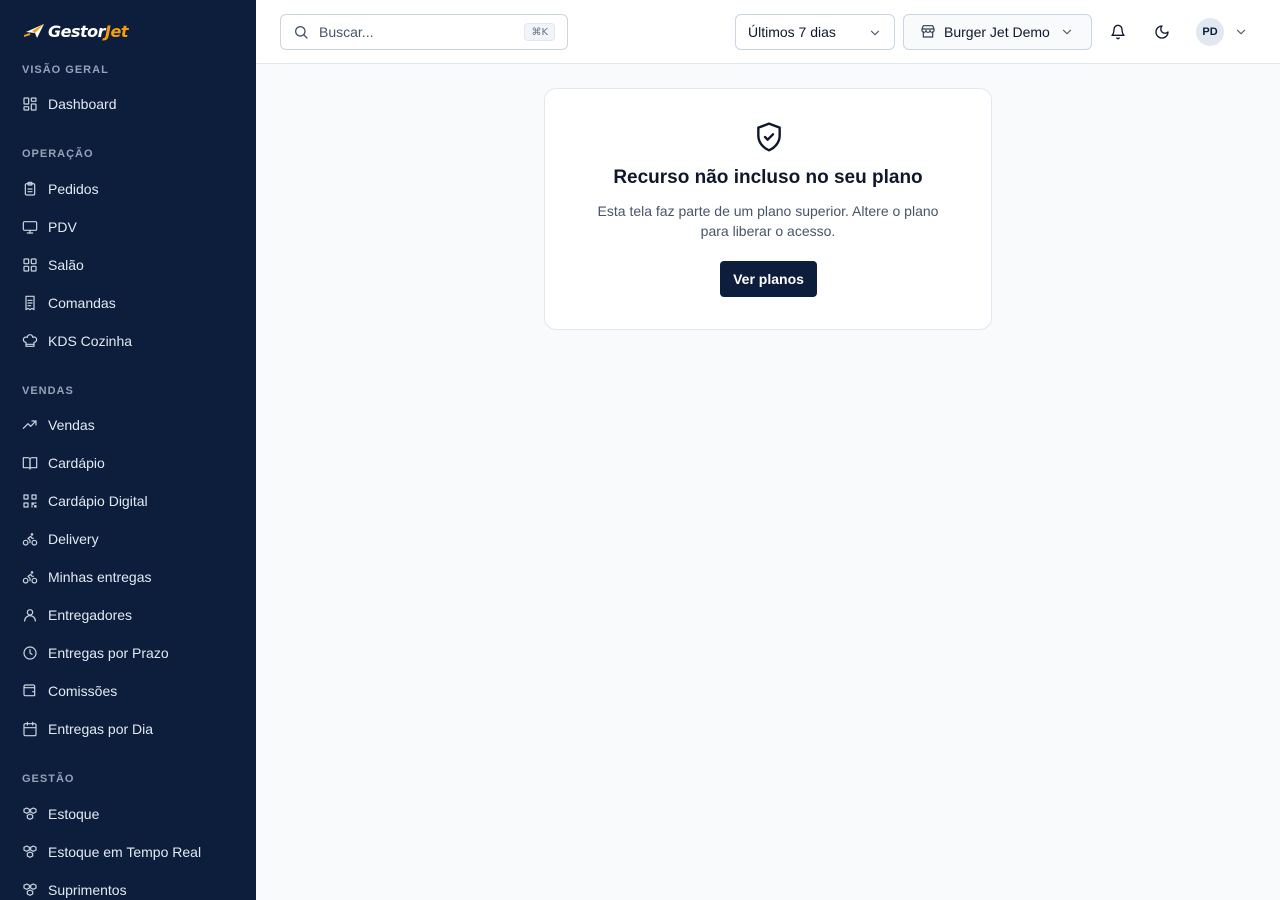 This screenshot has width=1280, height=900. What do you see at coordinates (48, 779) in the screenshot?
I see `section-label-gestao: Gestão` at bounding box center [48, 779].